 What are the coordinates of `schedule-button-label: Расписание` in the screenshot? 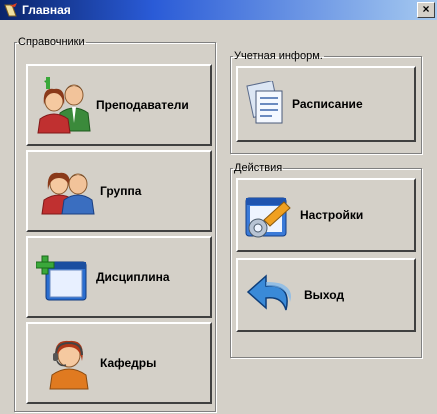 It's located at (327, 104).